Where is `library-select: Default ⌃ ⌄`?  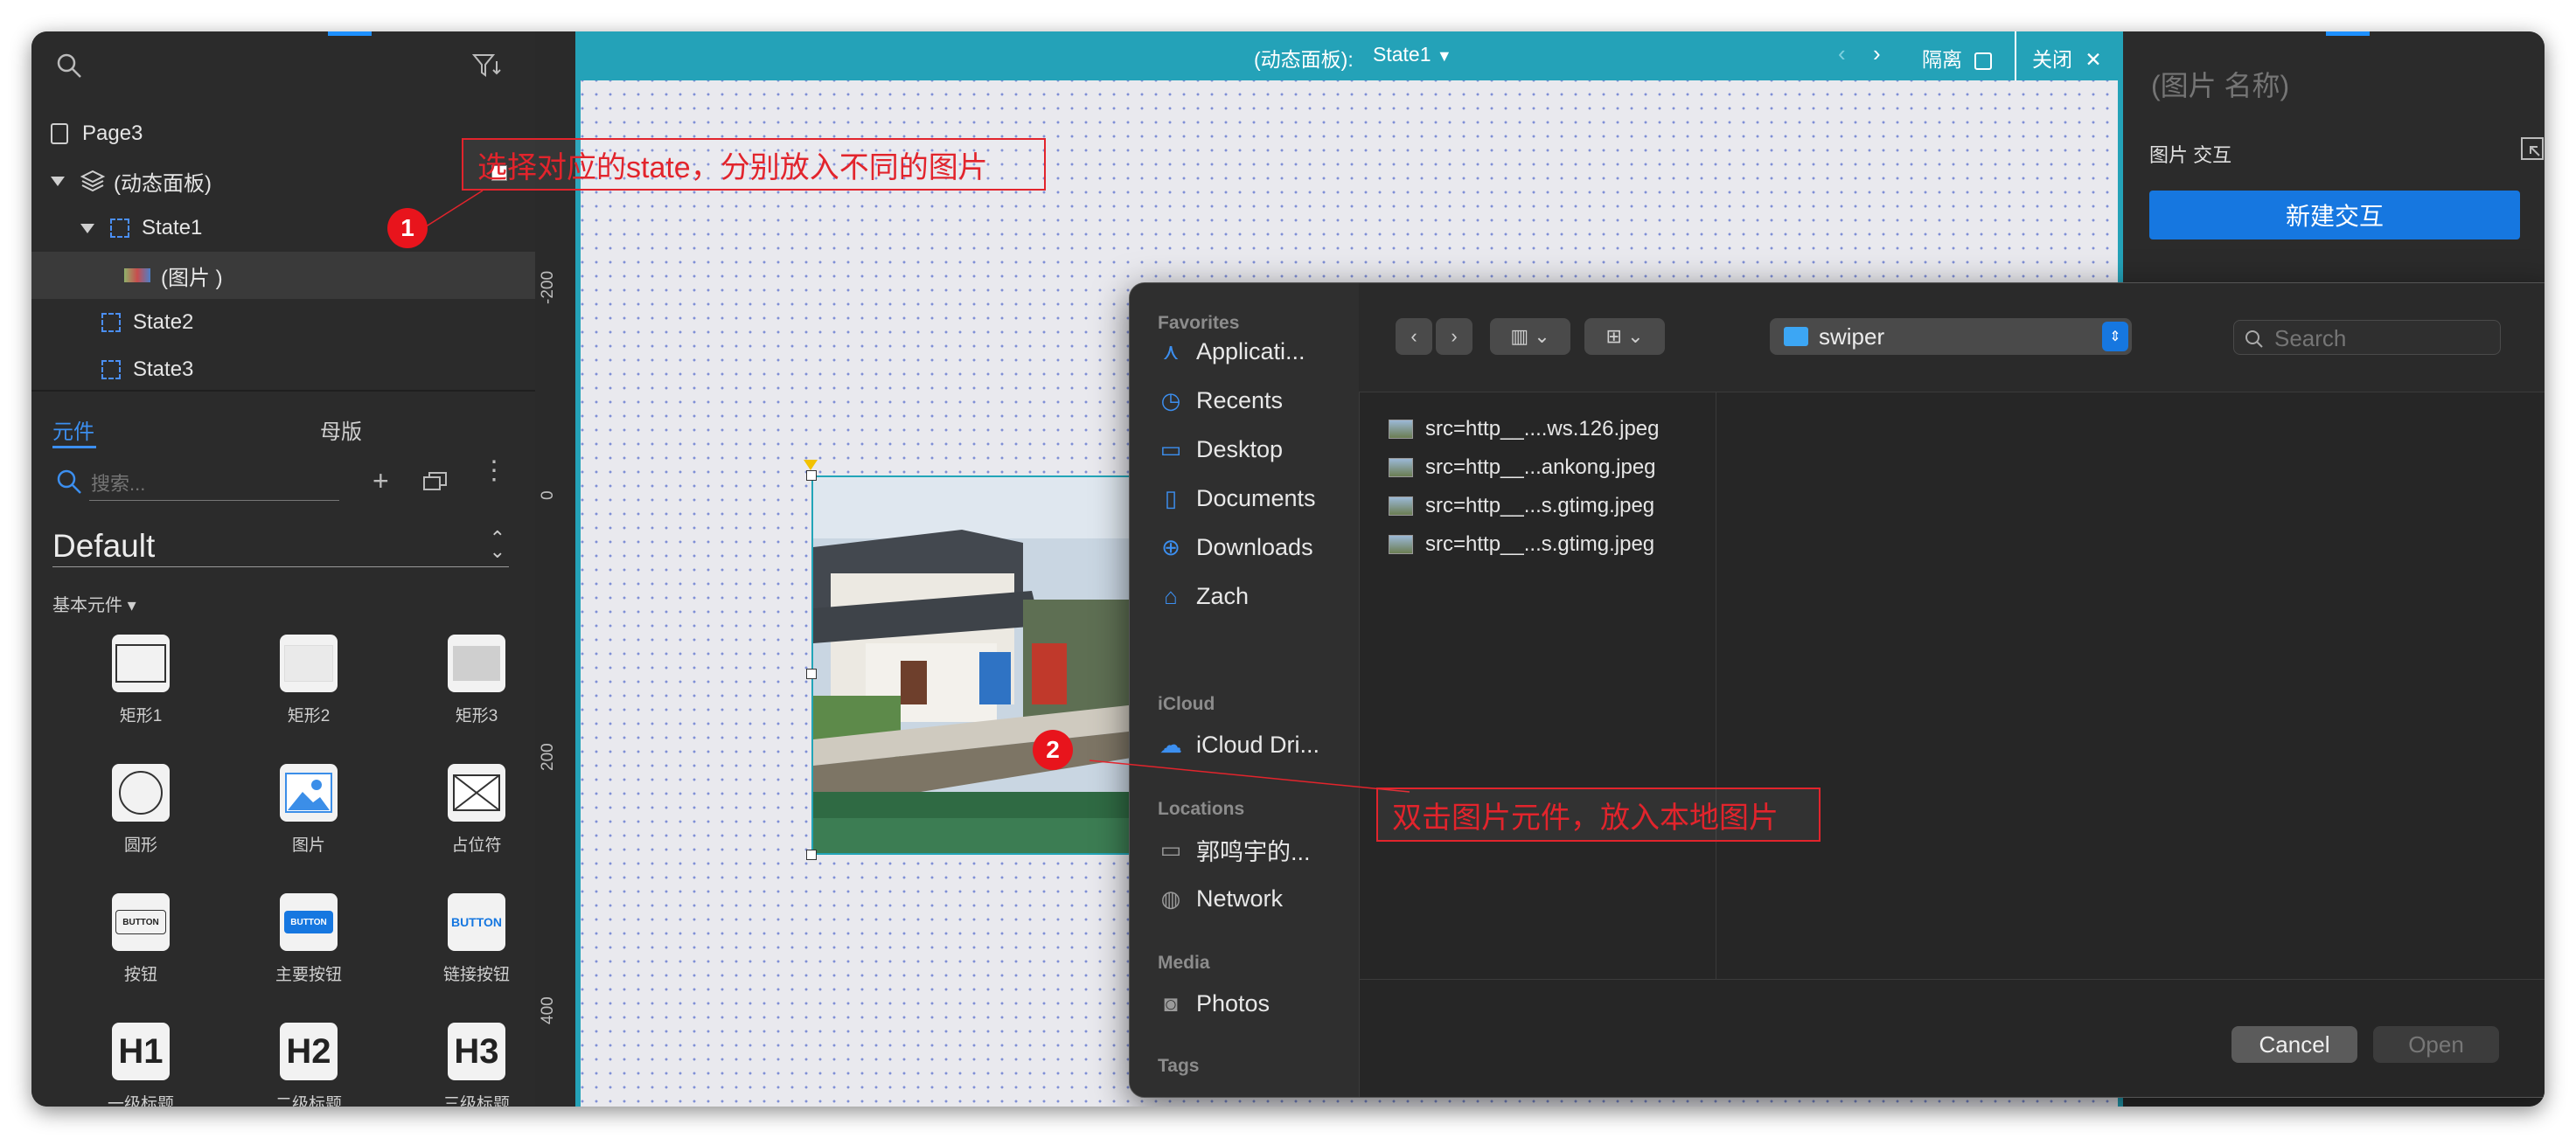
library-select: Default ⌃ ⌄ is located at coordinates (280, 547).